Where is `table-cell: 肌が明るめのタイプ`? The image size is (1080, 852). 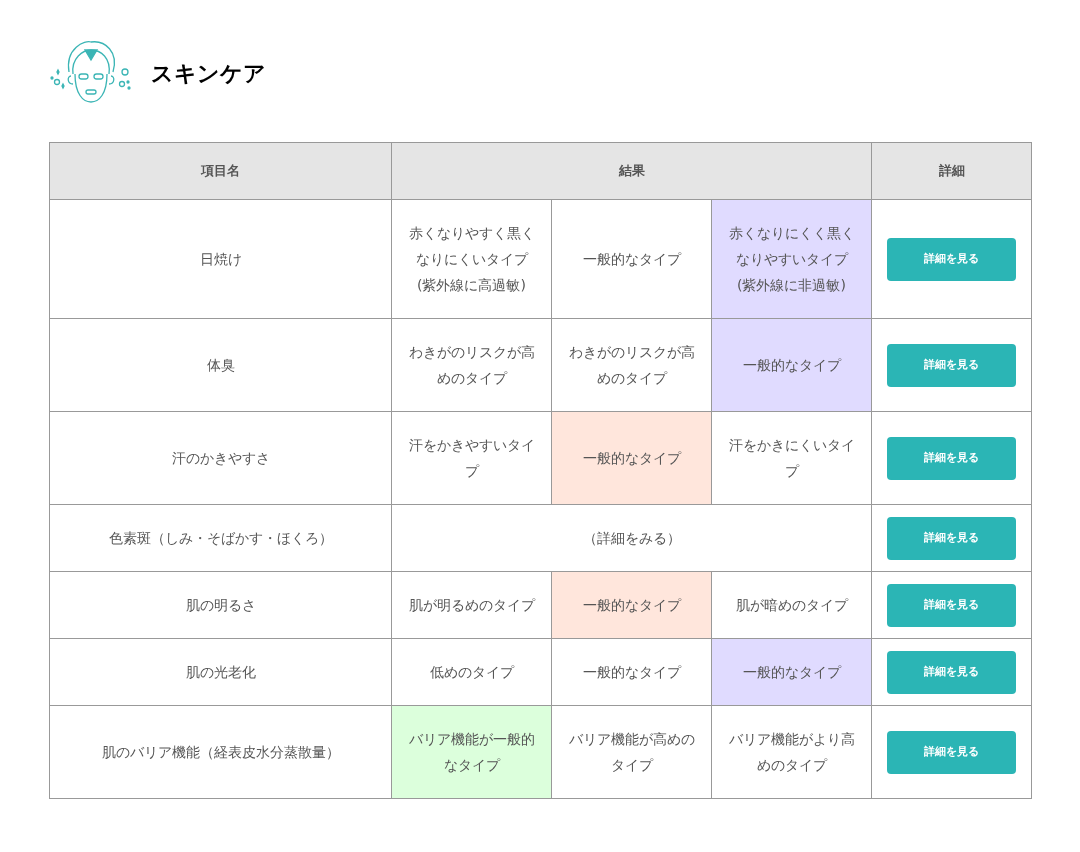 table-cell: 肌が明るめのタイプ is located at coordinates (471, 605).